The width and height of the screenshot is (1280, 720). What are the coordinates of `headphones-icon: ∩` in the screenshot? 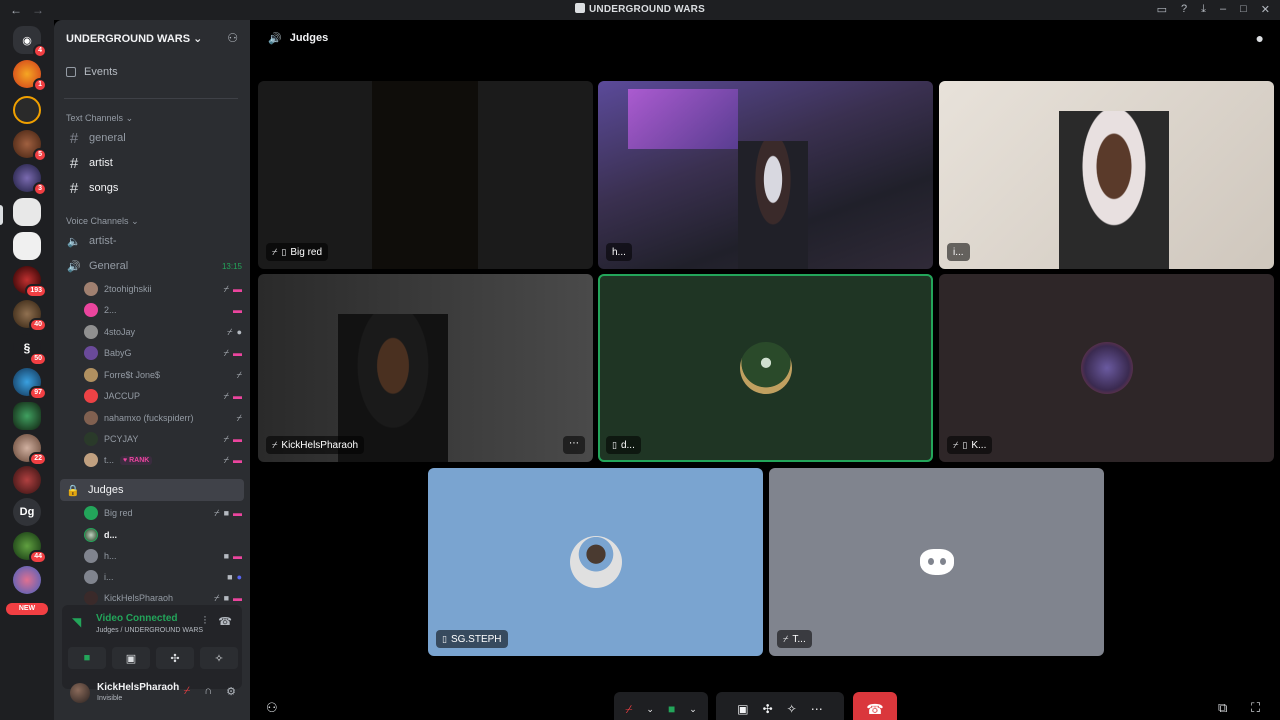 It's located at (208, 691).